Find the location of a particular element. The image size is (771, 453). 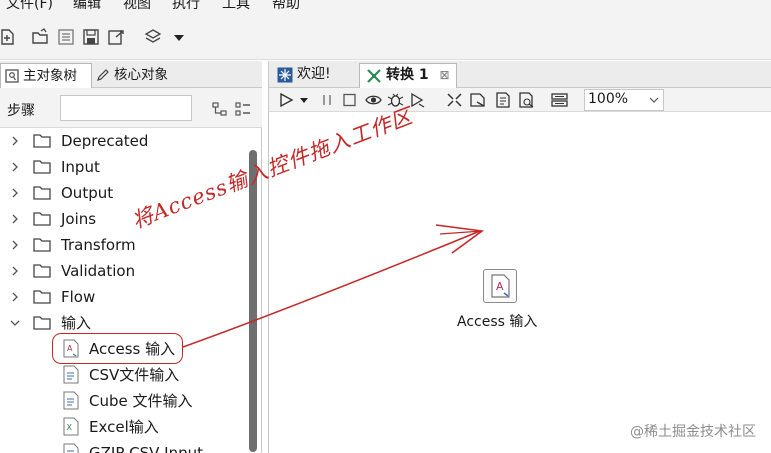

tree-folder-transform: Transform is located at coordinates (124, 245).